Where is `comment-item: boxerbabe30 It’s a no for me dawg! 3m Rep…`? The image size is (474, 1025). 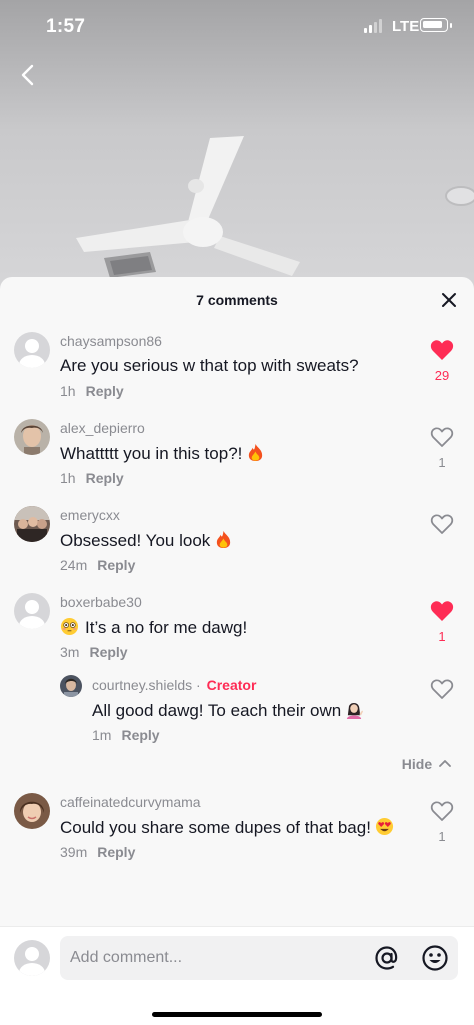 comment-item: boxerbabe30 It’s a no for me dawg! 3m Rep… is located at coordinates (237, 630).